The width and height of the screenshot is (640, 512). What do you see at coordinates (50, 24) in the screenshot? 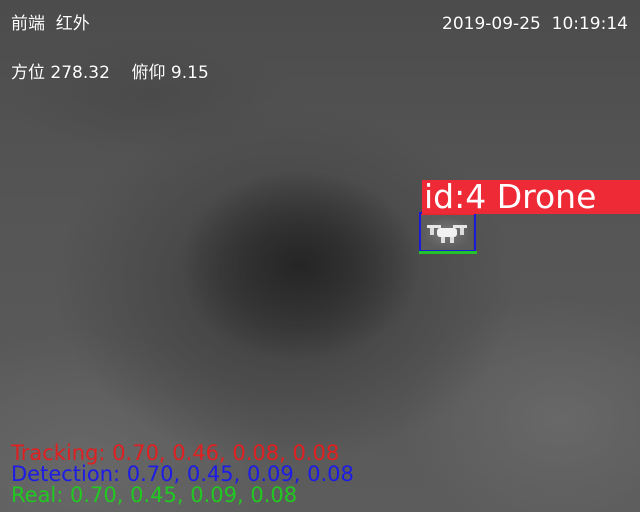
I see `camera-mode-label: 前端 红外` at bounding box center [50, 24].